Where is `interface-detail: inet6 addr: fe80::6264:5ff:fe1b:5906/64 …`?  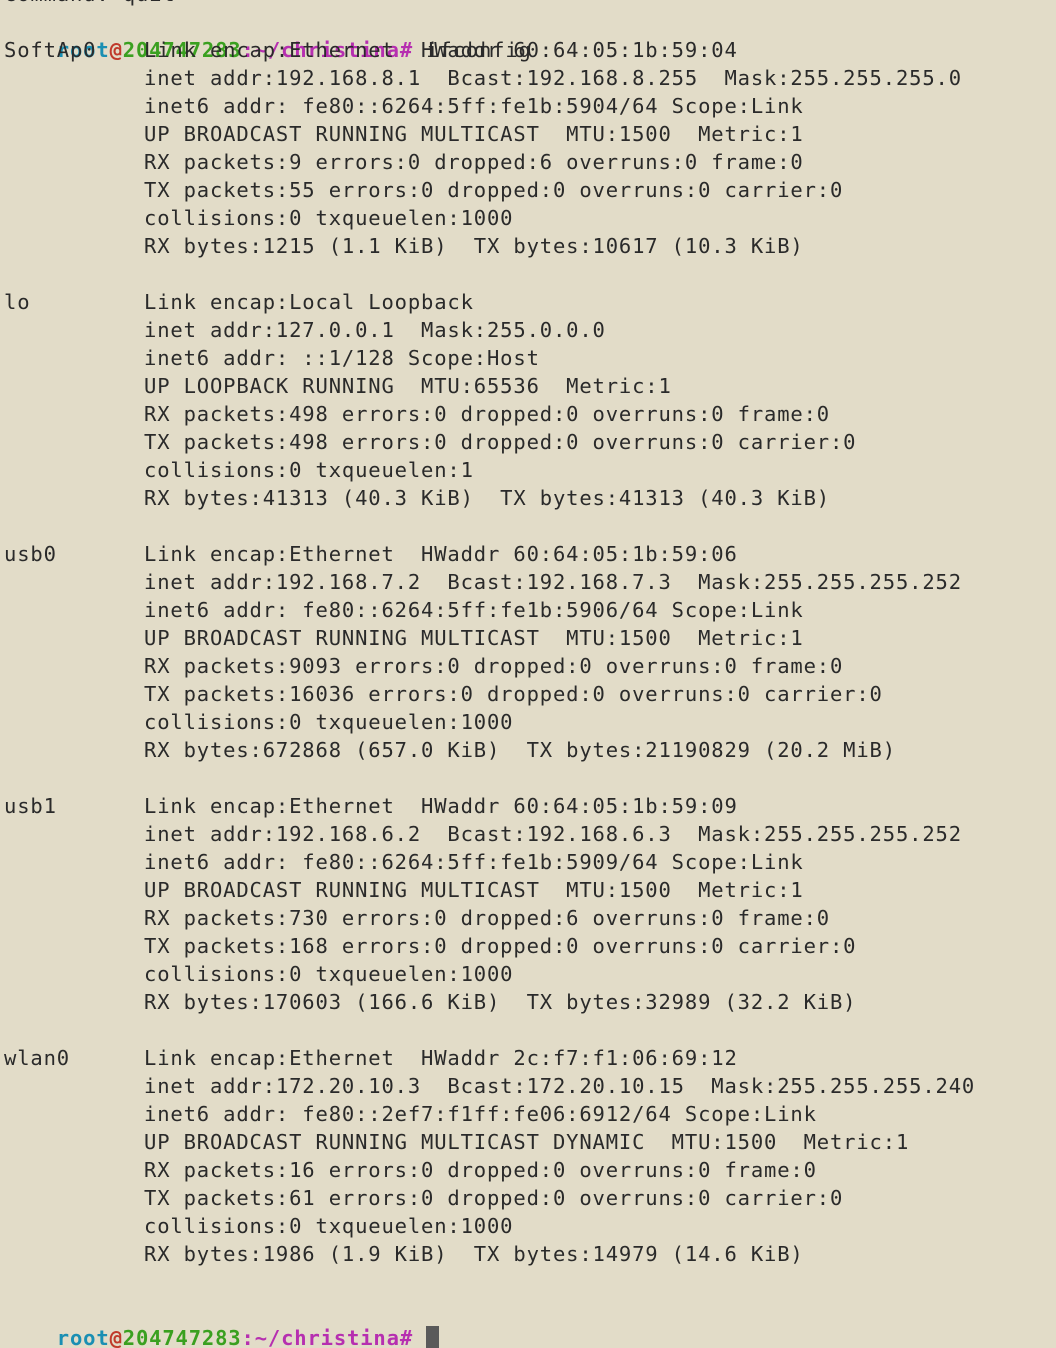 interface-detail: inet6 addr: fe80::6264:5ff:fe1b:5906/64 … is located at coordinates (474, 610).